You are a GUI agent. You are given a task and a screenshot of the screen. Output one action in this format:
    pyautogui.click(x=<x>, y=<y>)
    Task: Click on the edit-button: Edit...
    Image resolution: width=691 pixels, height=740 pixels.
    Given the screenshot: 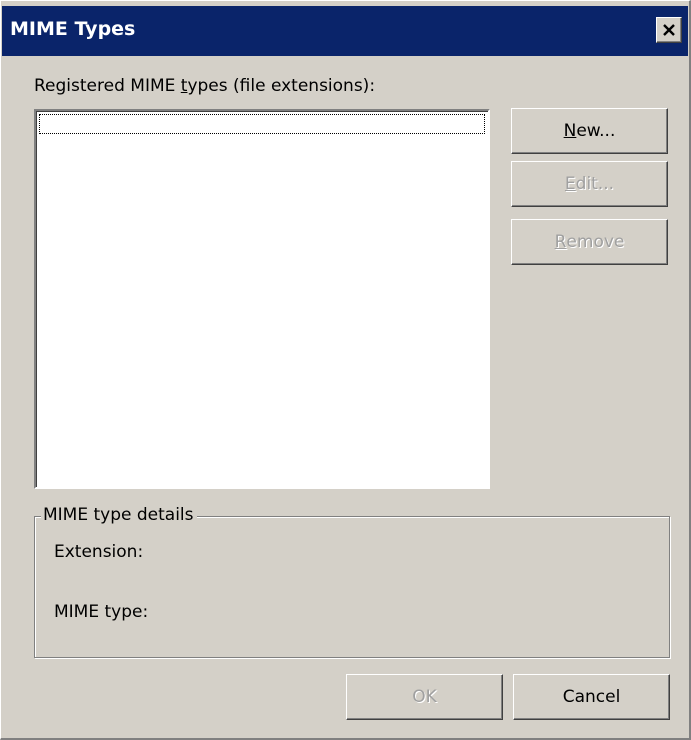 What is the action you would take?
    pyautogui.click(x=589, y=184)
    